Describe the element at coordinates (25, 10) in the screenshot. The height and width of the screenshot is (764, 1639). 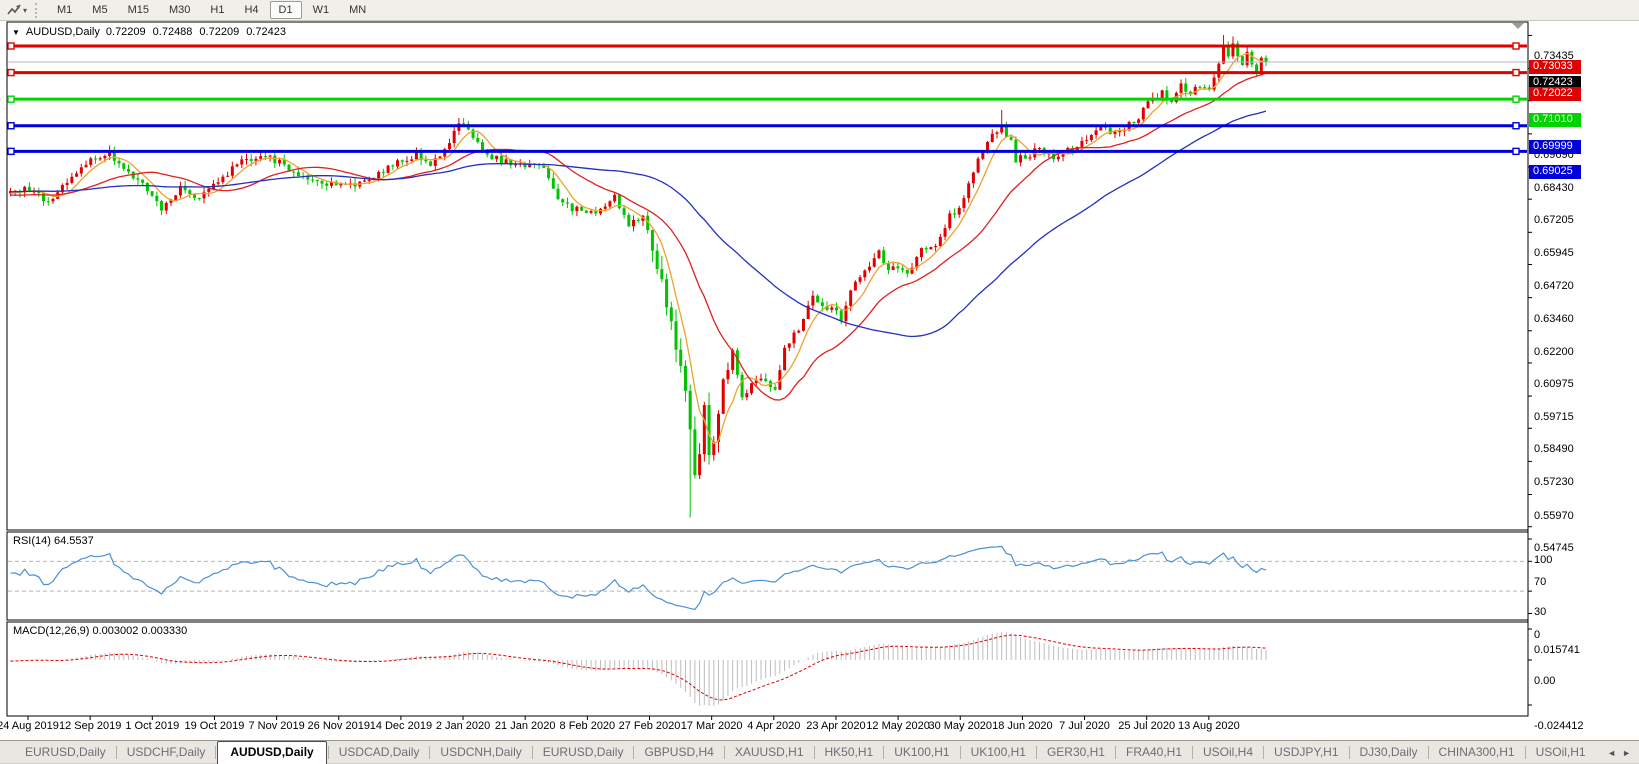
I see `dropdown-caret-icon: ▾` at that location.